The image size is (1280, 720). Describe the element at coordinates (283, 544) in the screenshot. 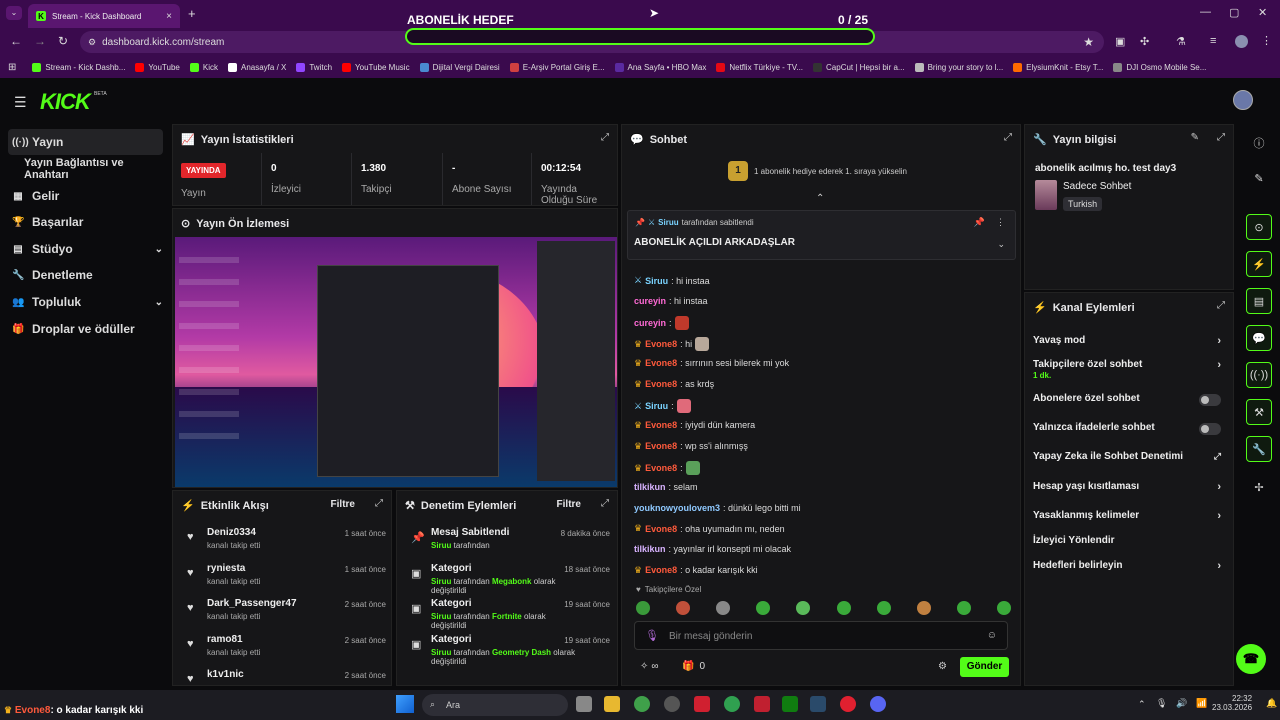

I see `activity-row: ♥ Deniz0334 kanalı takip etti 1 saat önce` at that location.